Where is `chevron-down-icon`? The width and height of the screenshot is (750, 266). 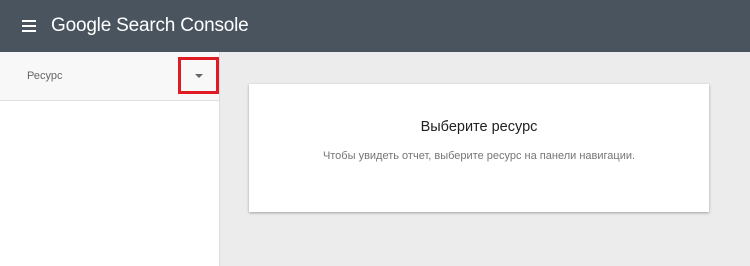
chevron-down-icon is located at coordinates (198, 75).